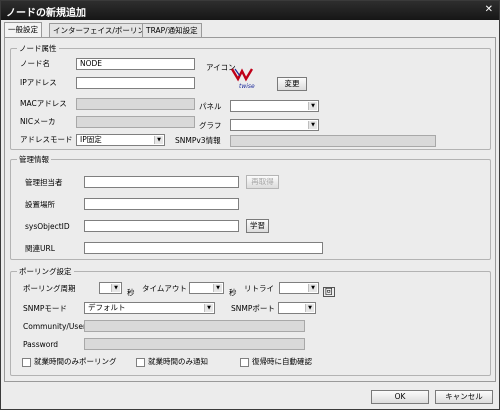 The image size is (500, 410). I want to click on change-icon-button: 変更, so click(292, 84).